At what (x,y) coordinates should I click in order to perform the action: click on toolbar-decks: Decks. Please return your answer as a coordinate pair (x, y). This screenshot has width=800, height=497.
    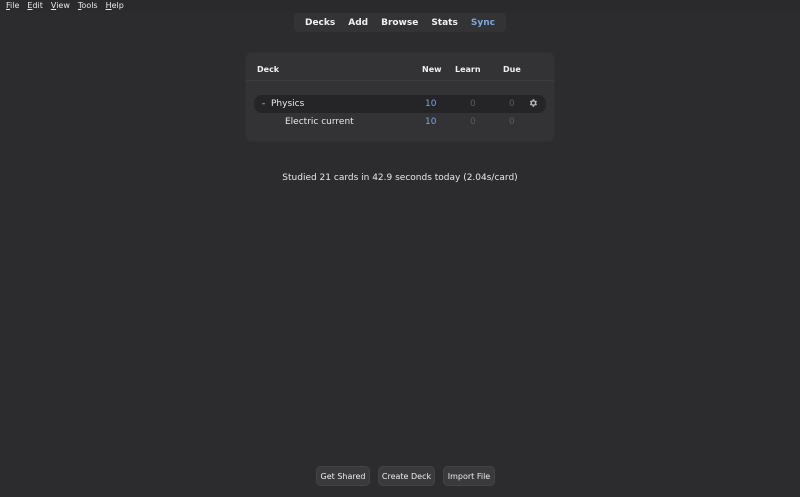
    Looking at the image, I should click on (320, 23).